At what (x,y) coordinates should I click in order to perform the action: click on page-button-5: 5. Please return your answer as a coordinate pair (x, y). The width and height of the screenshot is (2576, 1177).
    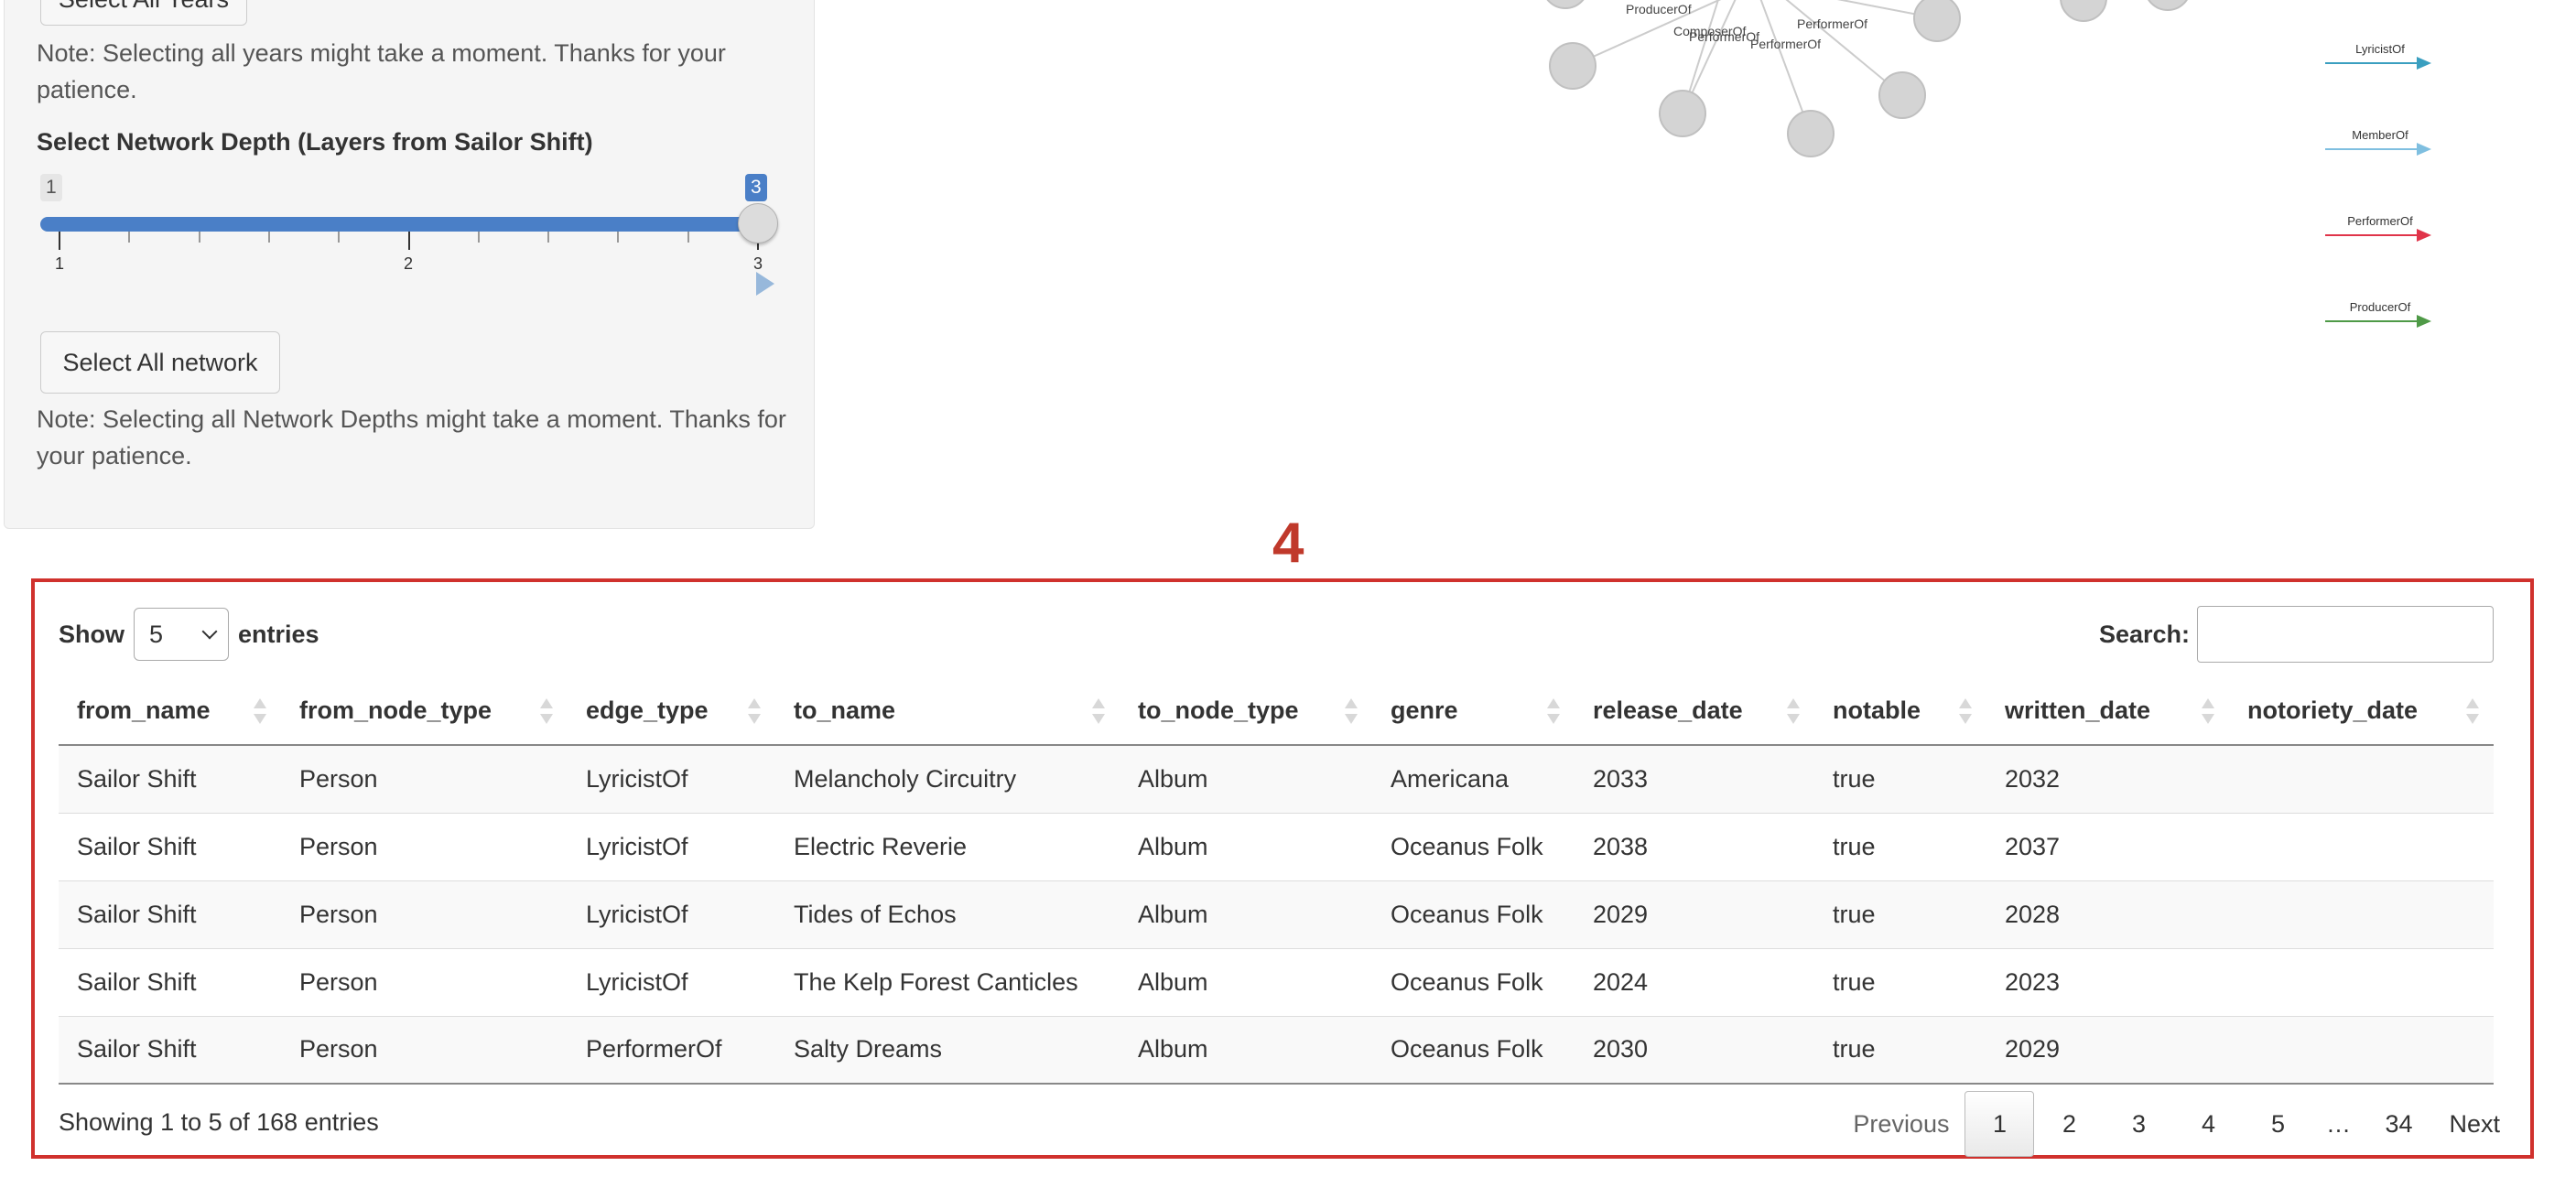
    Looking at the image, I should click on (2277, 1124).